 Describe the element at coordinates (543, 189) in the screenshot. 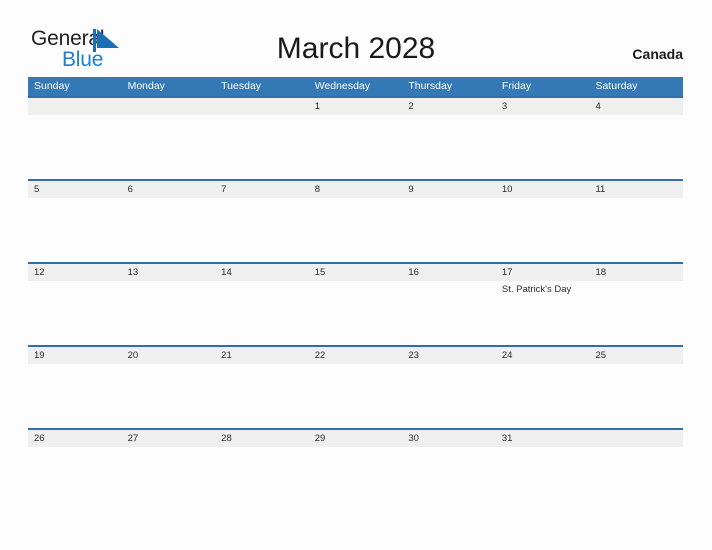

I see `day-number: 10` at that location.